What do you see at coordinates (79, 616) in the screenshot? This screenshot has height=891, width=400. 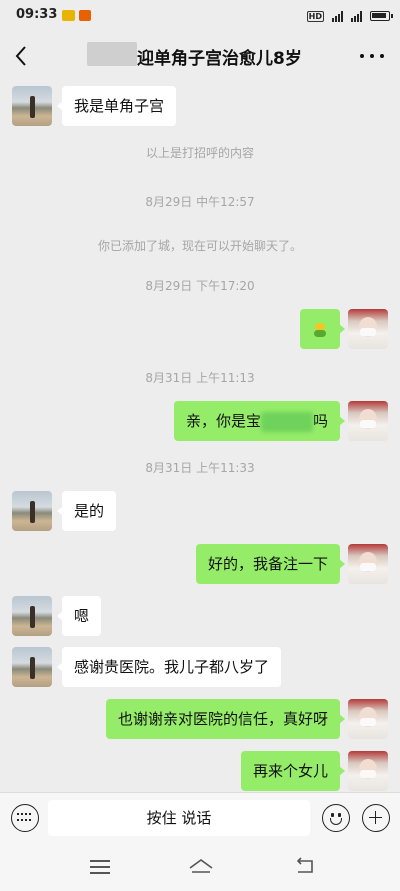 I see `message-bubble: 嗯` at bounding box center [79, 616].